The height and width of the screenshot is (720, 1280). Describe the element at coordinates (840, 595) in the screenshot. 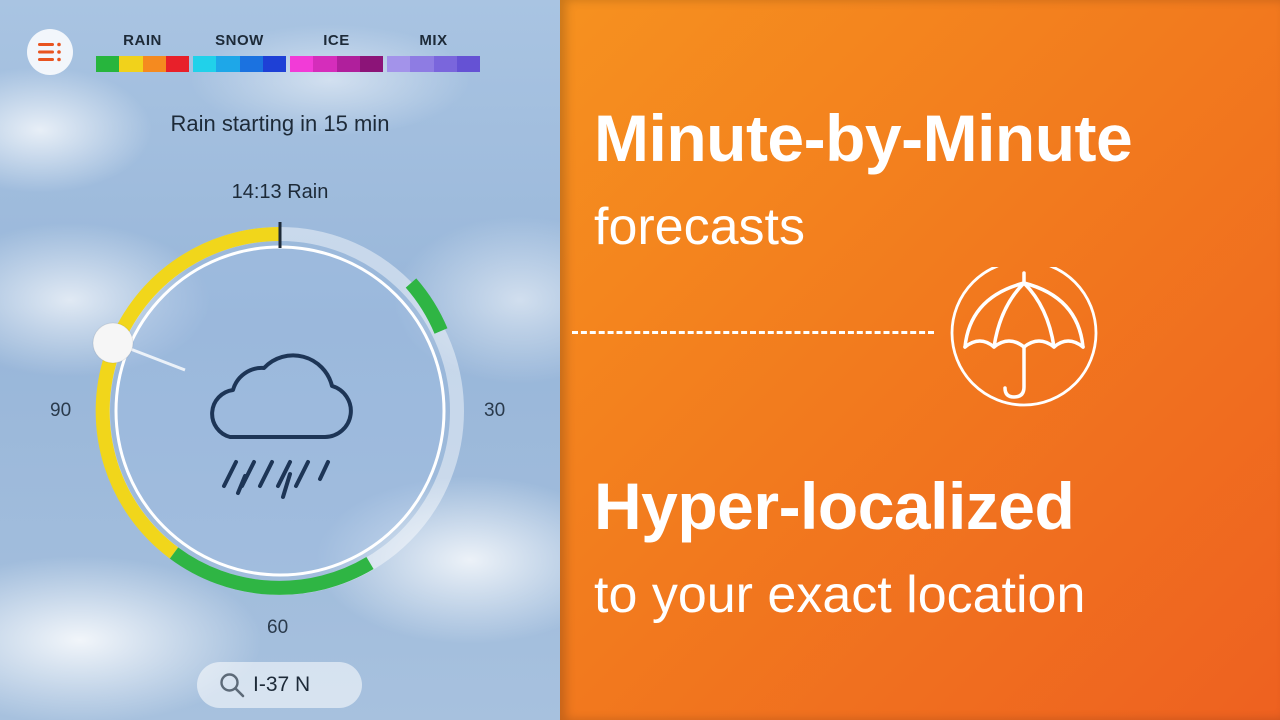

I see `subline-exact-location: to your exact location` at that location.